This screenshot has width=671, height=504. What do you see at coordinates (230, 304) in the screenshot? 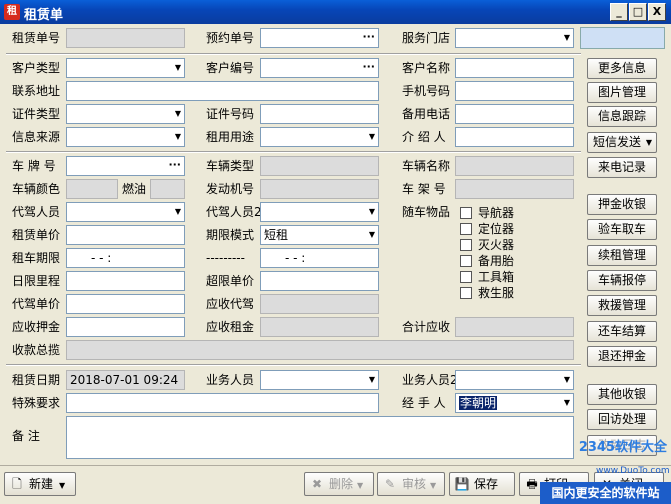
I see `due-driver-label: 应收代驾` at bounding box center [230, 304].